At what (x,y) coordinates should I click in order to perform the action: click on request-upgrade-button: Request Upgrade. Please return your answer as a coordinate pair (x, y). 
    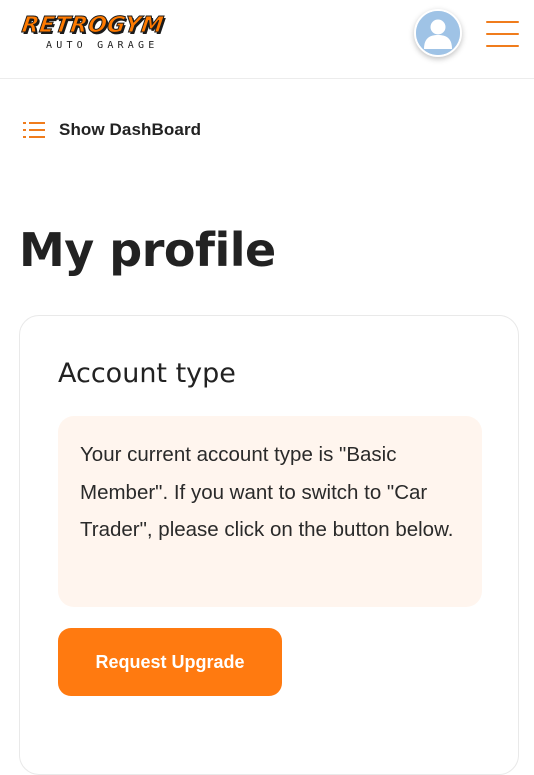
    Looking at the image, I should click on (170, 662).